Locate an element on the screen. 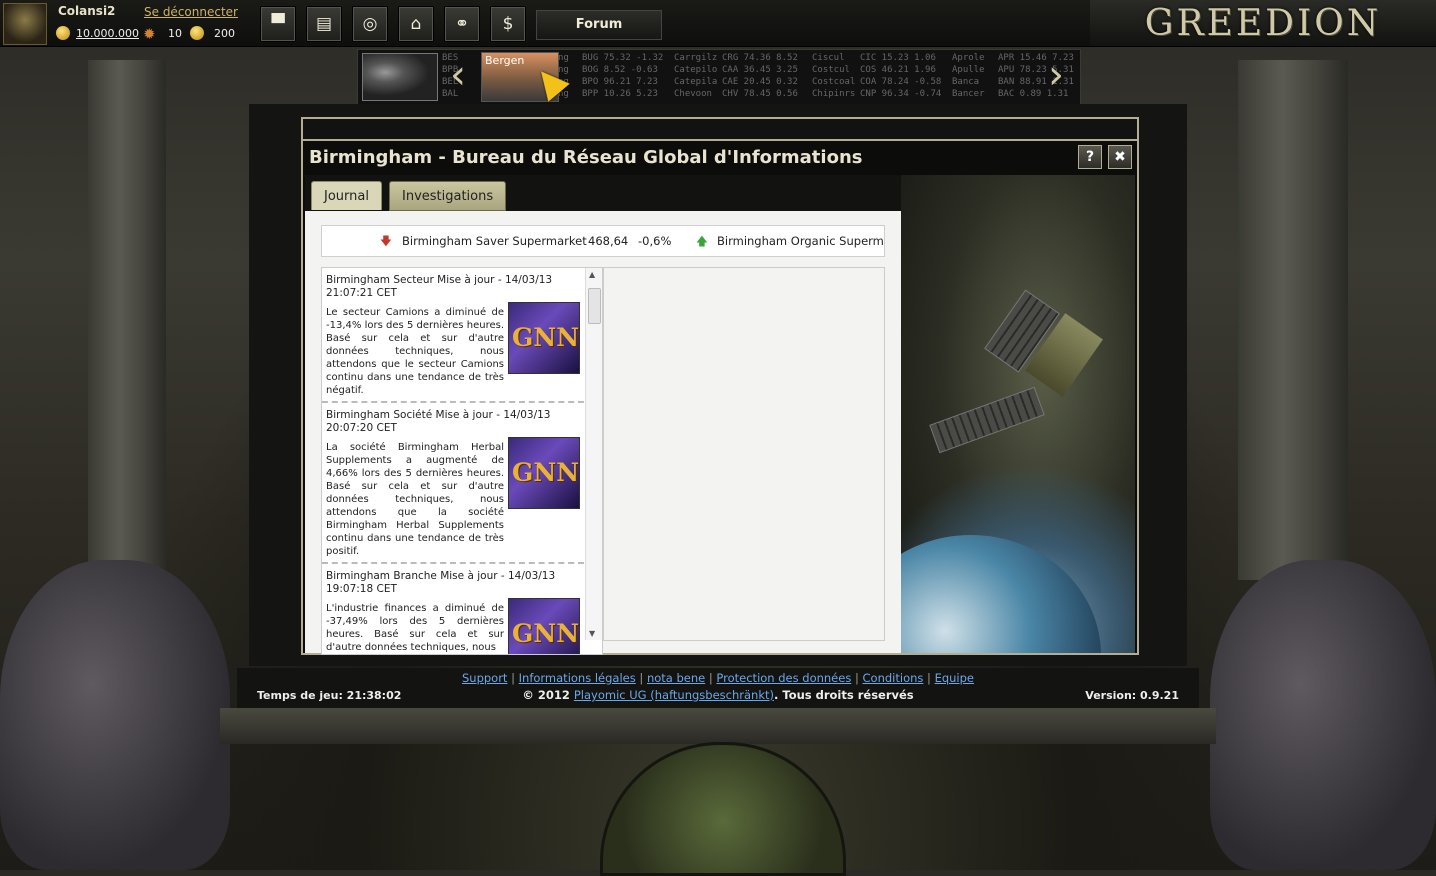 This screenshot has width=1436, height=876. ticker-column: Aprole Apulle Banca Bancer is located at coordinates (968, 76).